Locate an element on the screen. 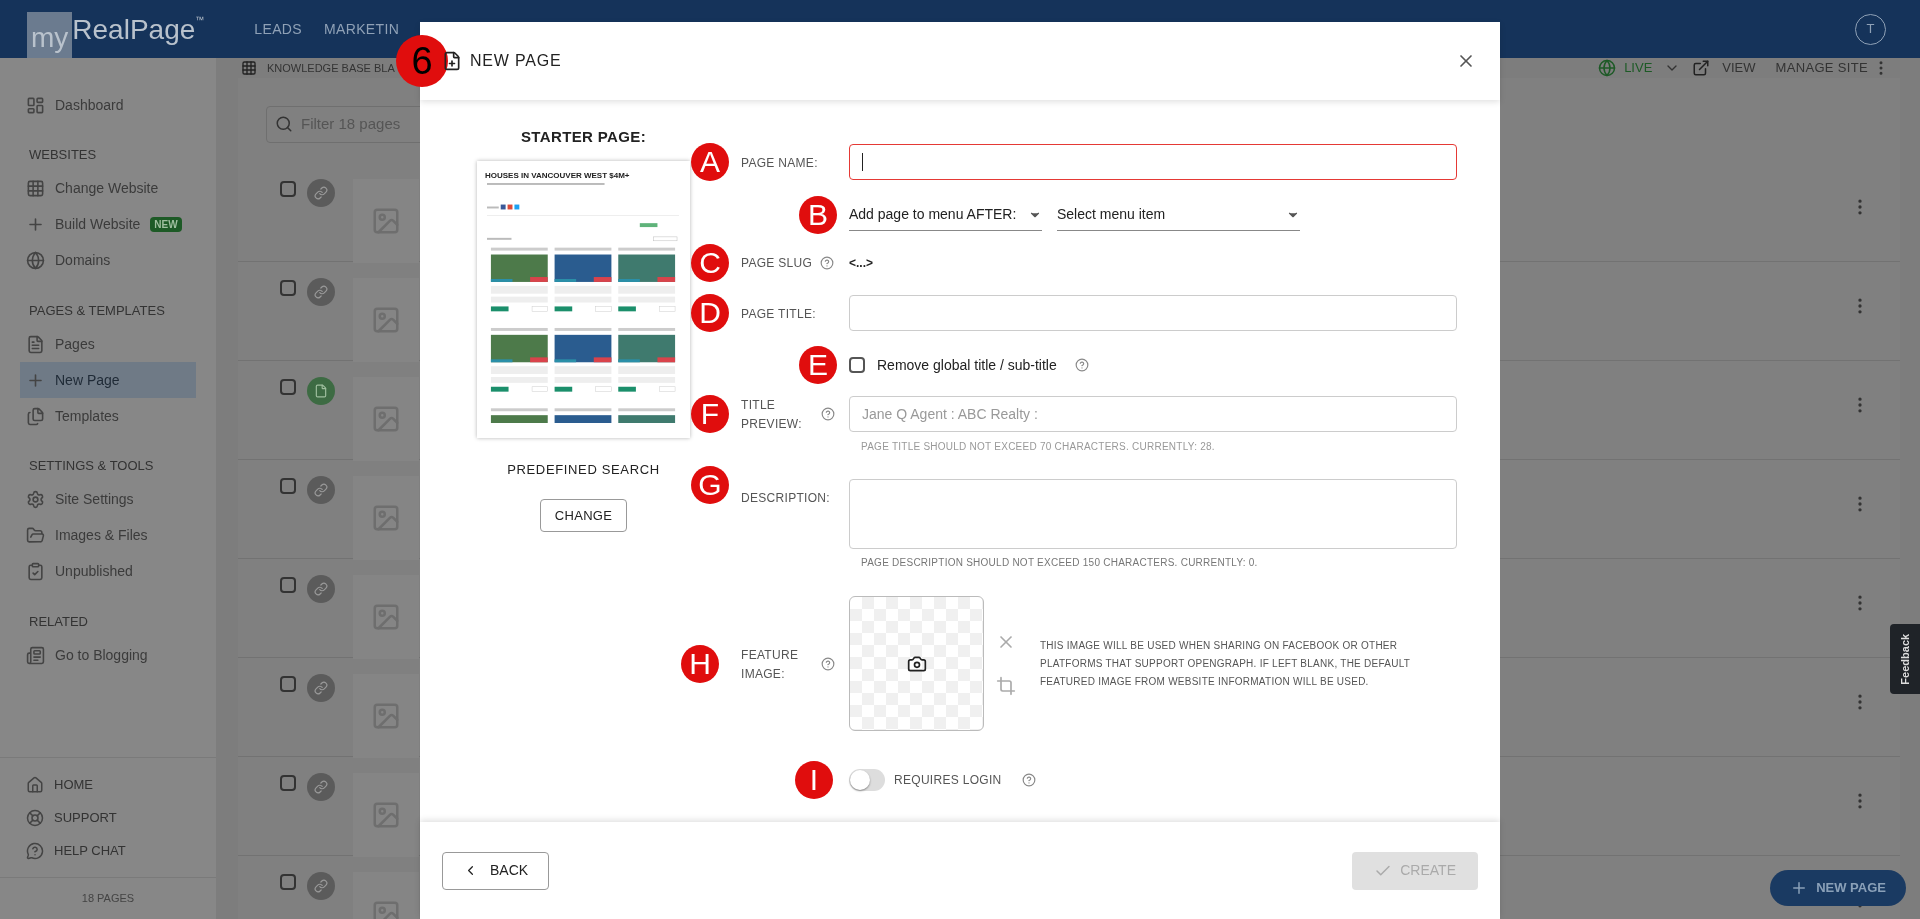 This screenshot has width=1920, height=919. menu-item-select: Select menu item is located at coordinates (1178, 215).